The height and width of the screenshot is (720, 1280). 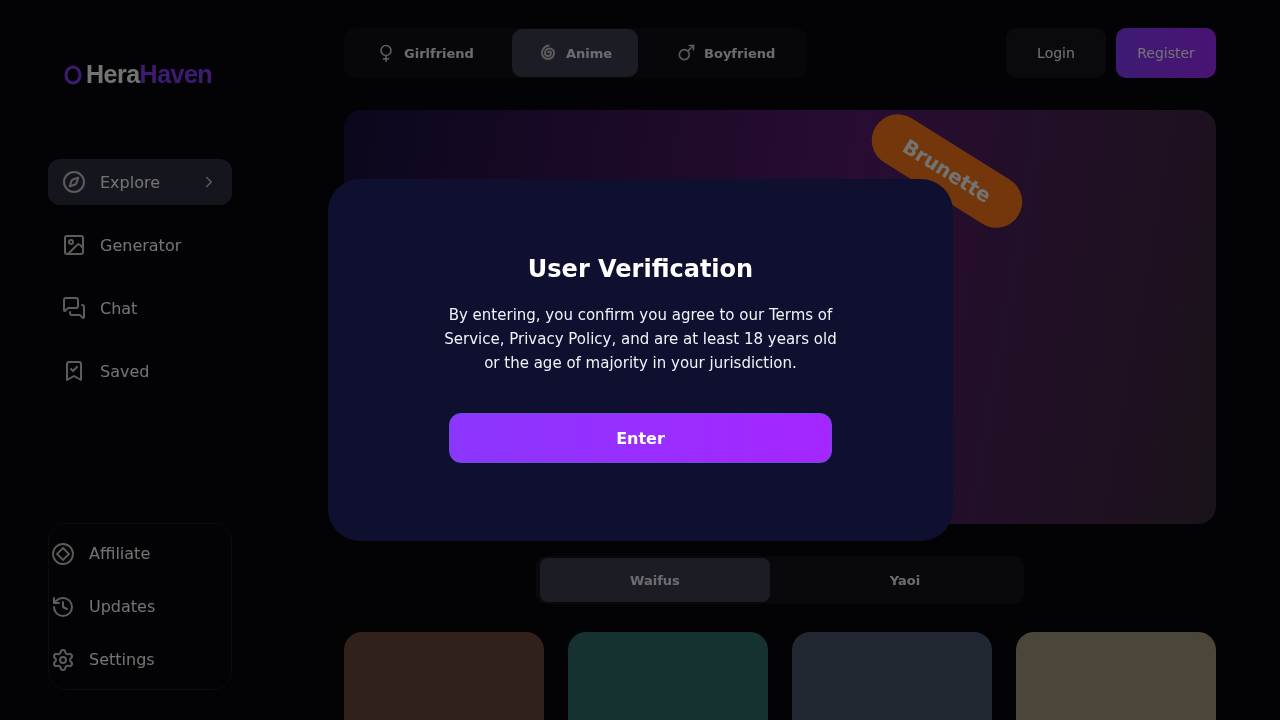 What do you see at coordinates (141, 606) in the screenshot?
I see `sidebar-item: Updates` at bounding box center [141, 606].